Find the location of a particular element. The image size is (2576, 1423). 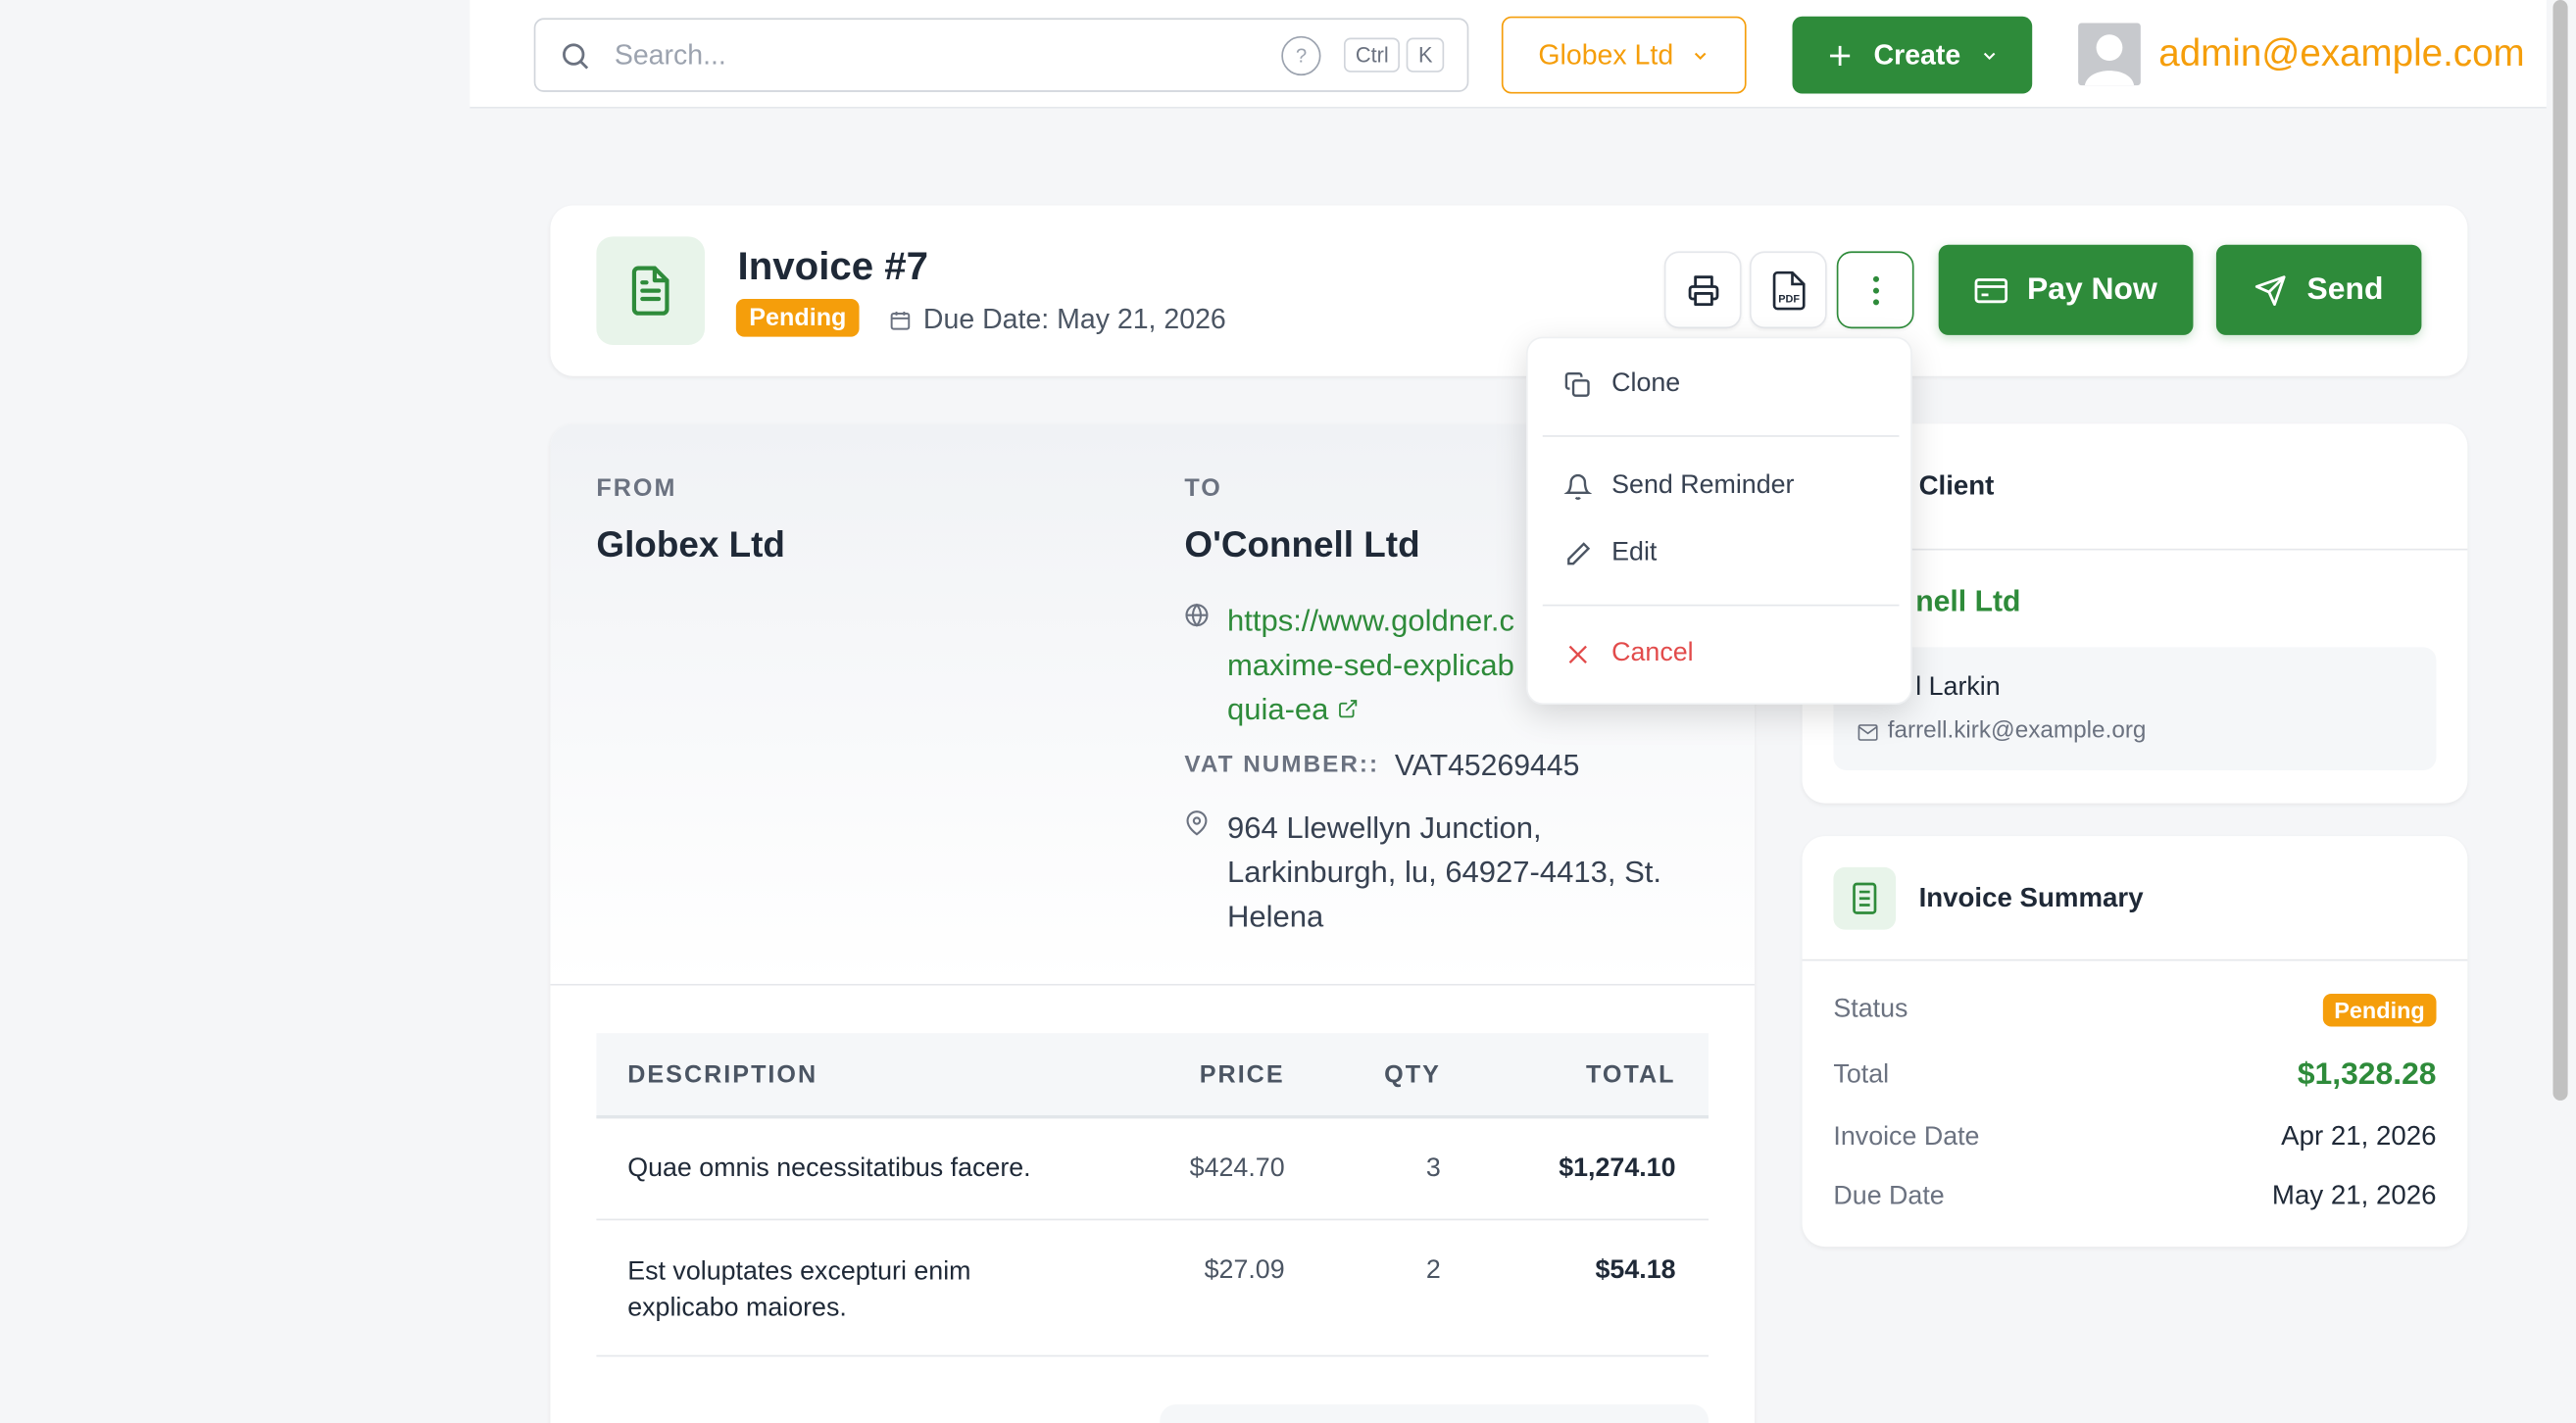

item-description-line: explicabo maiores. is located at coordinates (737, 1308).